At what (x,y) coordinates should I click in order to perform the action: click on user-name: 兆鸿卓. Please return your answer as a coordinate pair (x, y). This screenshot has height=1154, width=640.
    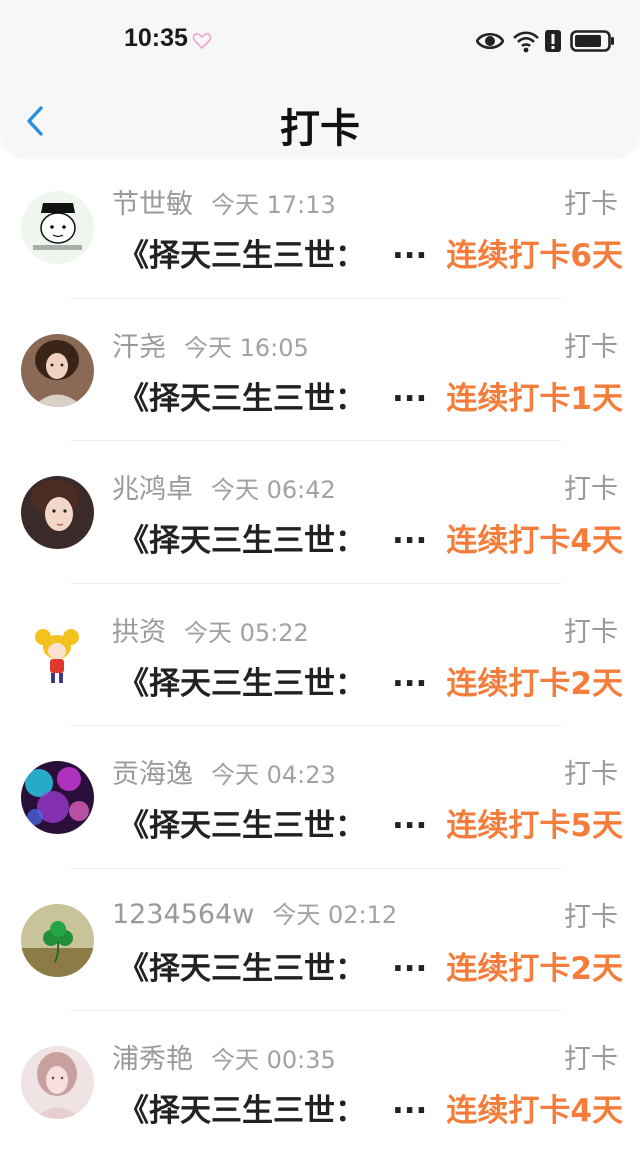
    Looking at the image, I should click on (152, 489).